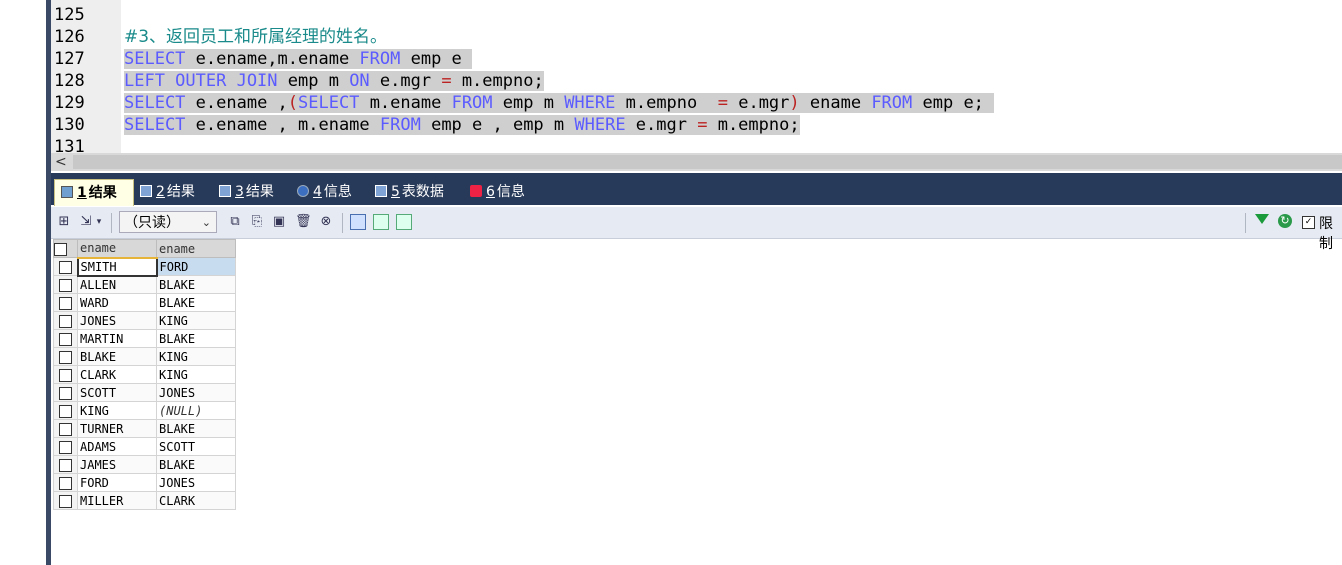 The height and width of the screenshot is (565, 1342). Describe the element at coordinates (196, 446) in the screenshot. I see `cell-manager-name: SCOTT` at that location.